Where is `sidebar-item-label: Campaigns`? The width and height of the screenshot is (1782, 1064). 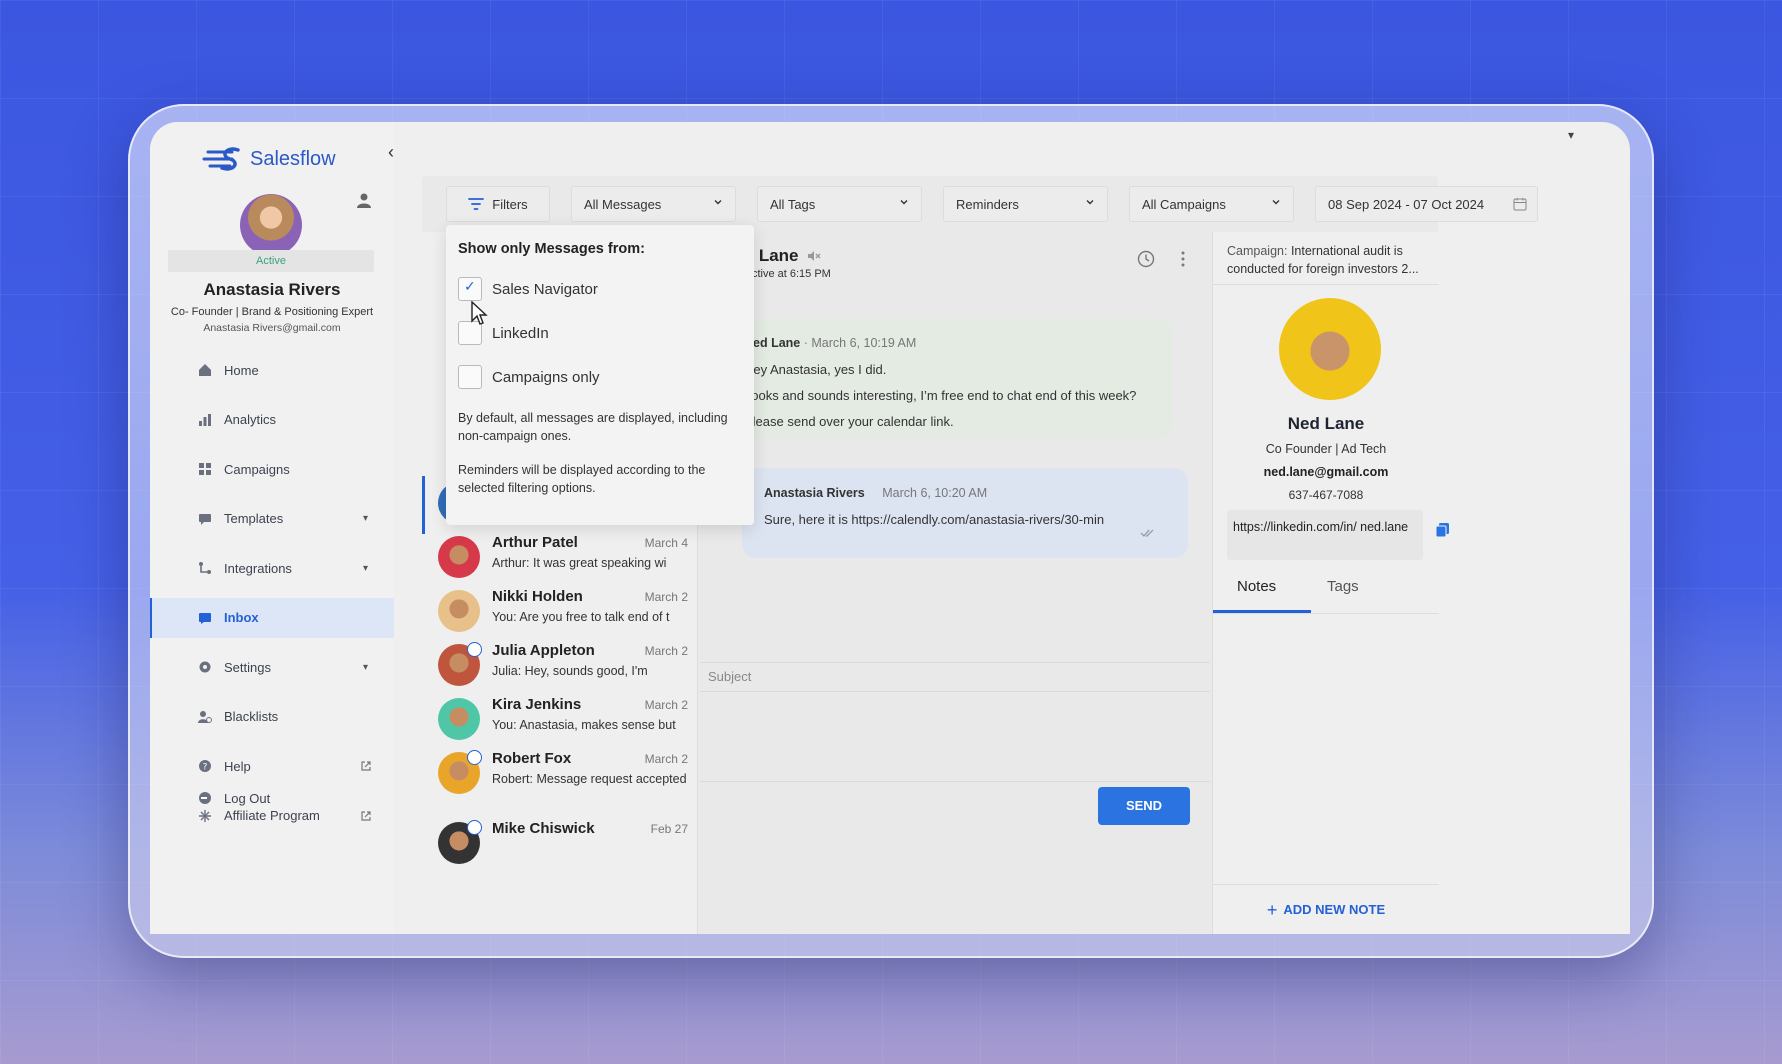 sidebar-item-label: Campaigns is located at coordinates (257, 469).